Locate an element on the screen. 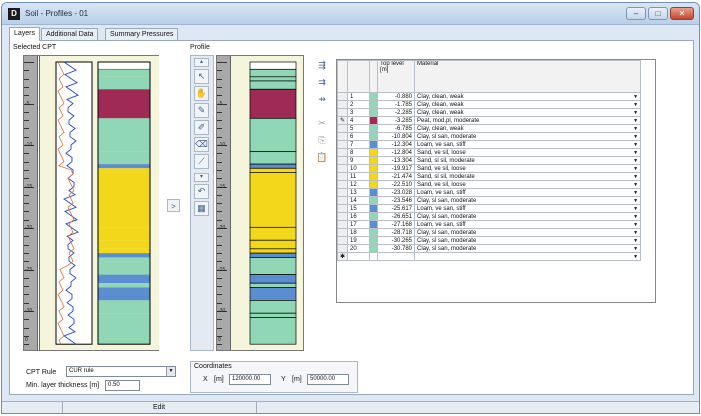  table-row: 13 -23.028 Loam, ve san, stiff ▼ is located at coordinates (489, 192).